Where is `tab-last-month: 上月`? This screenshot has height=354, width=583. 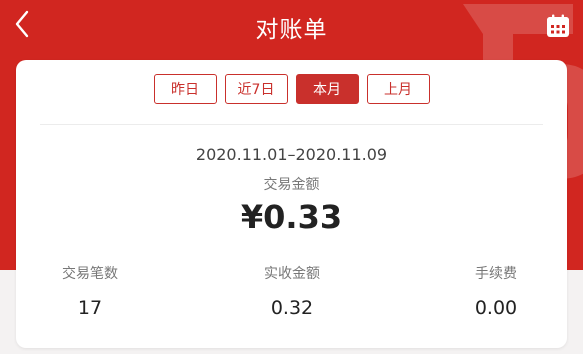 tab-last-month: 上月 is located at coordinates (398, 89).